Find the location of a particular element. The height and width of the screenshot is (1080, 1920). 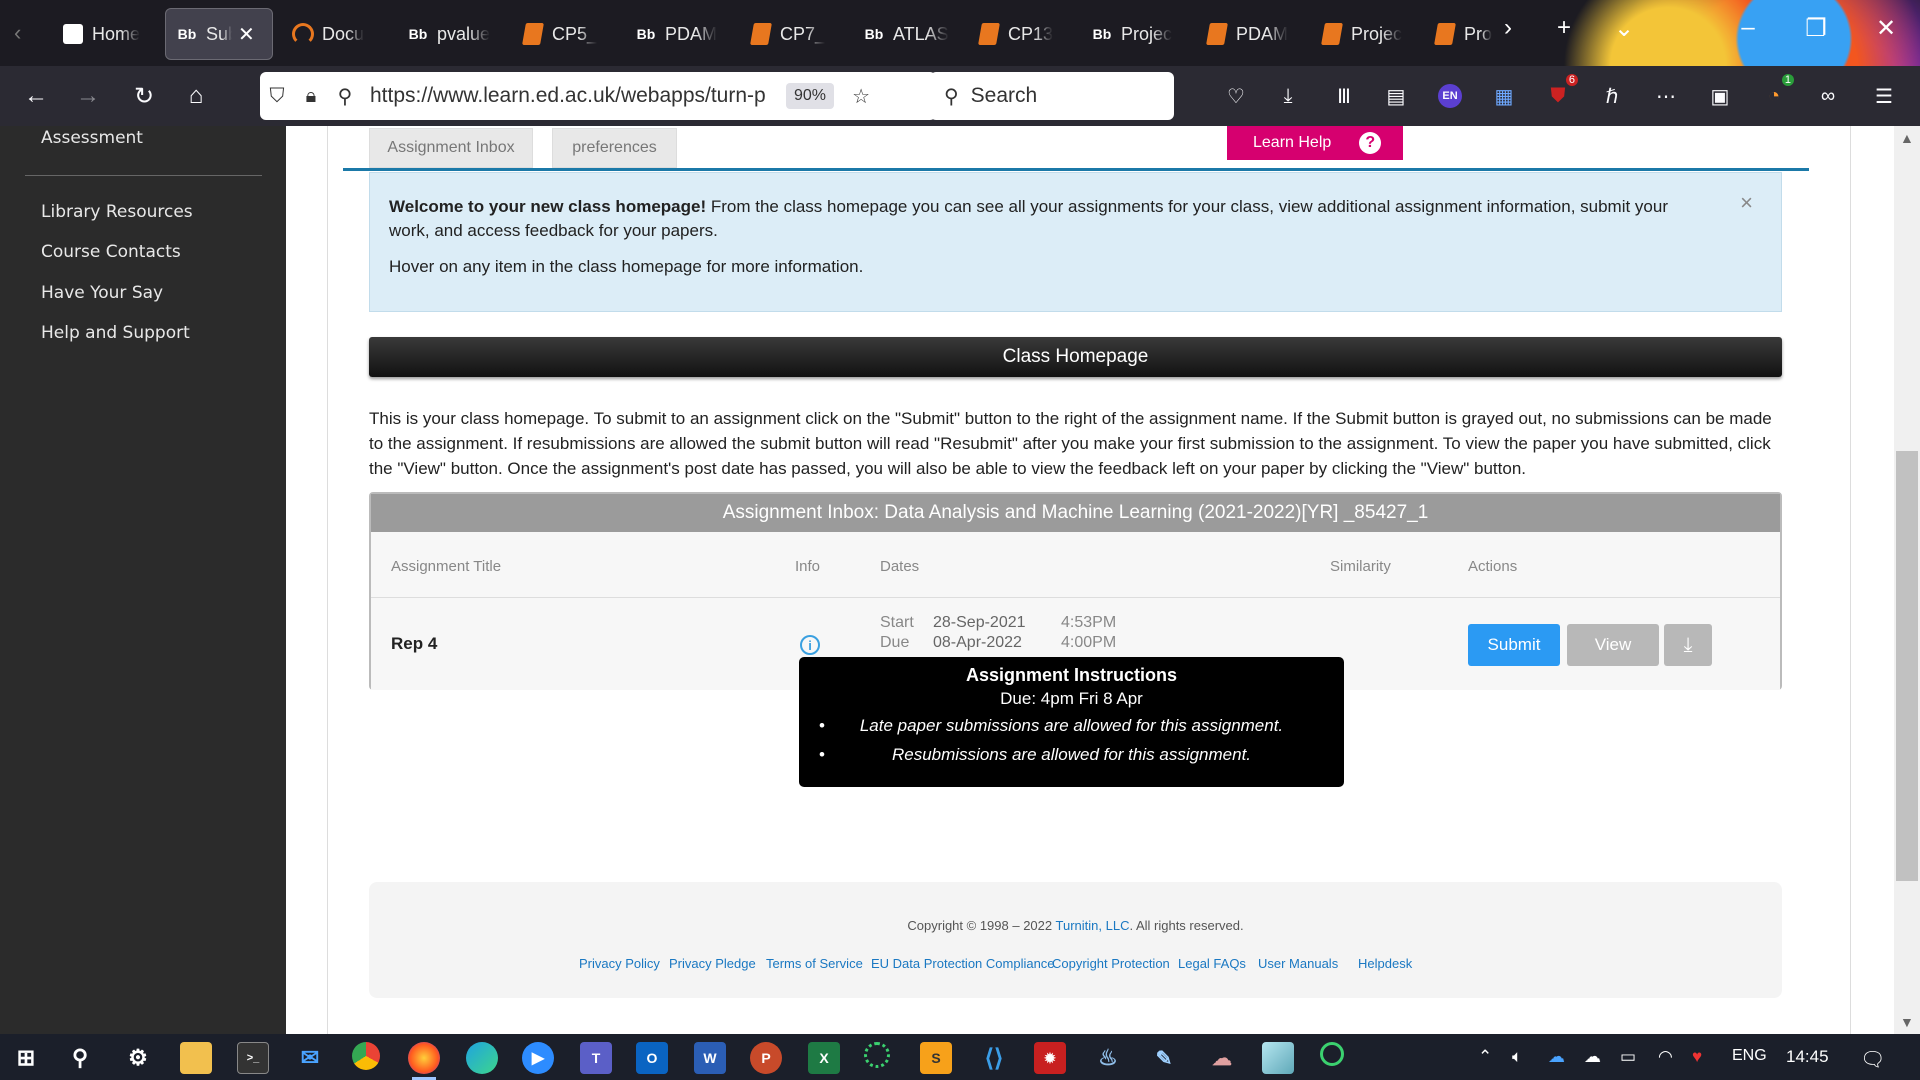

back-icon: ← is located at coordinates (36, 96).